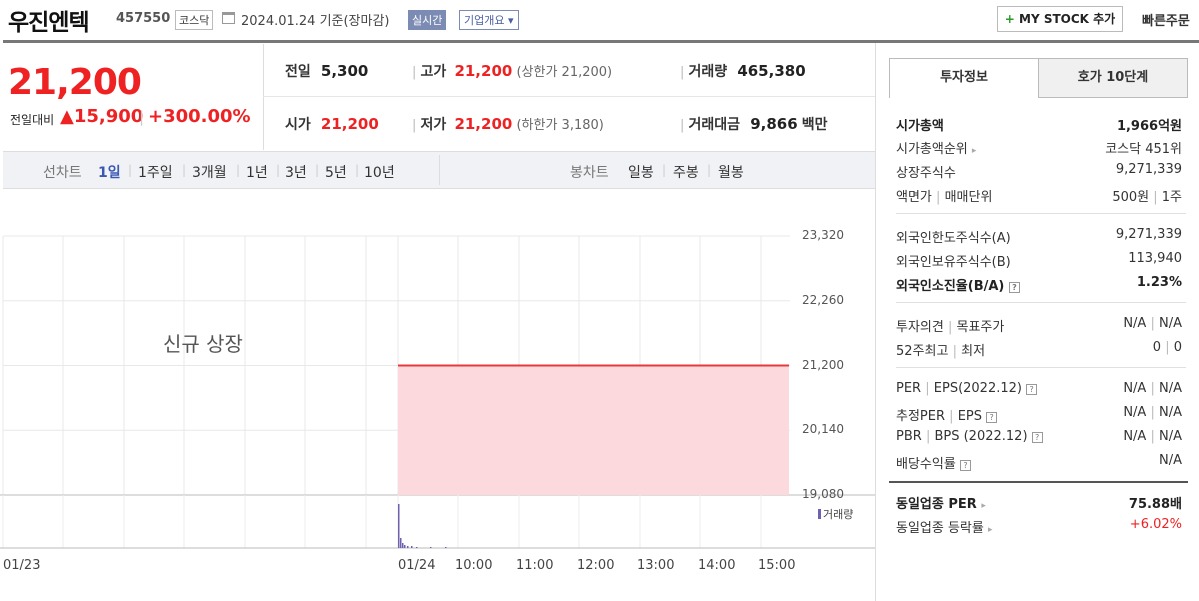 The width and height of the screenshot is (1199, 601). I want to click on header-divider, so click(601, 41).